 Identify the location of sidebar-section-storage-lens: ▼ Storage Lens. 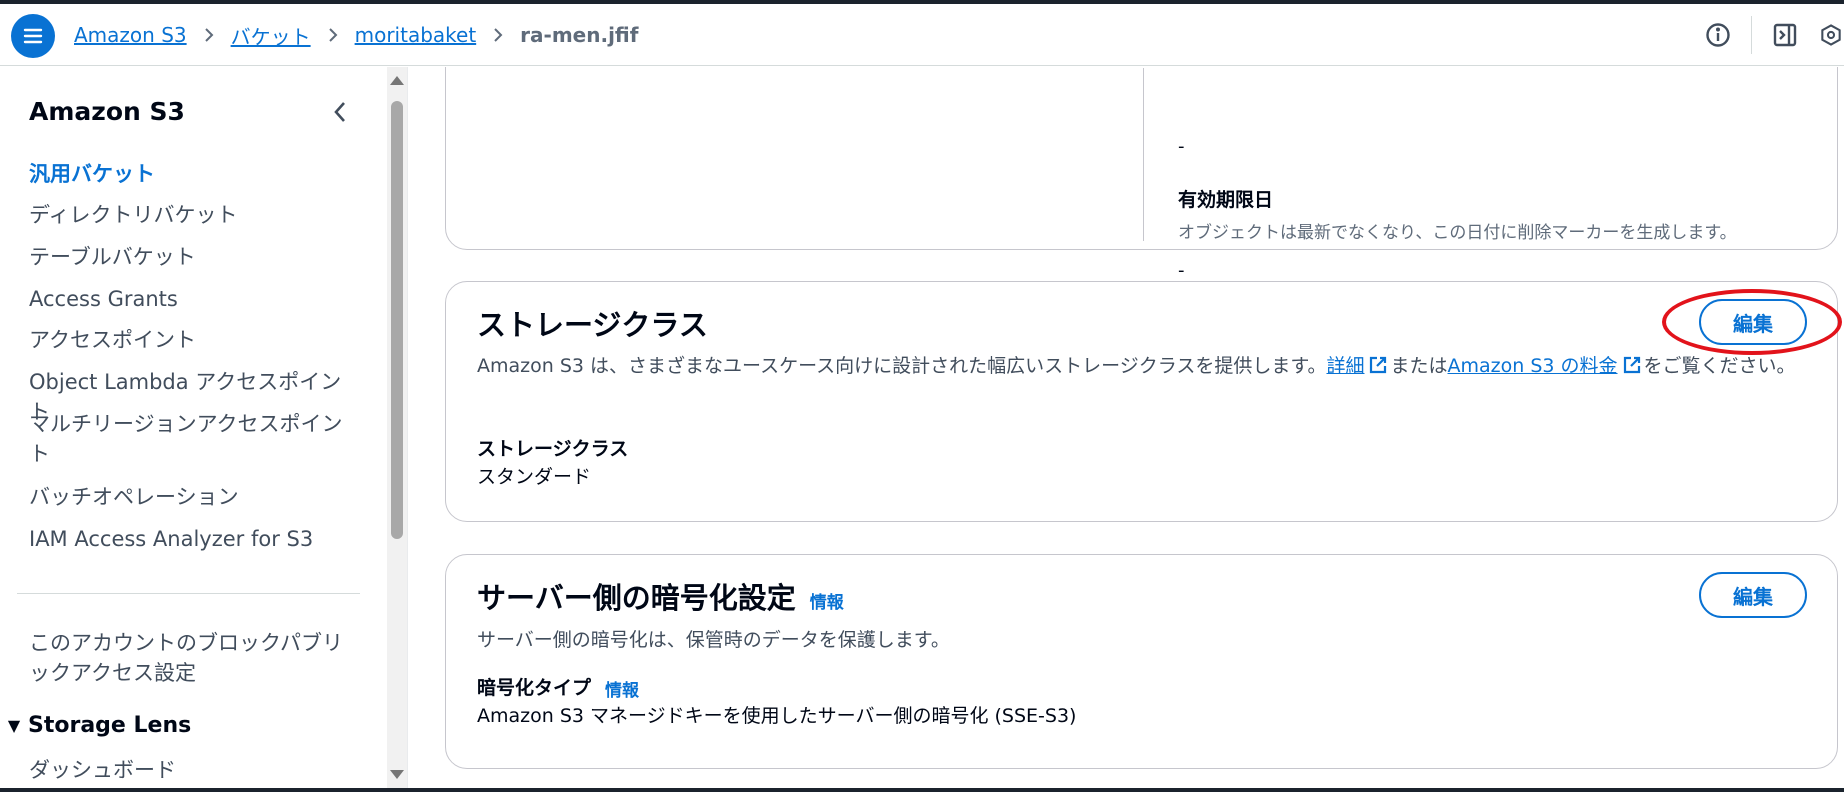
(95, 725).